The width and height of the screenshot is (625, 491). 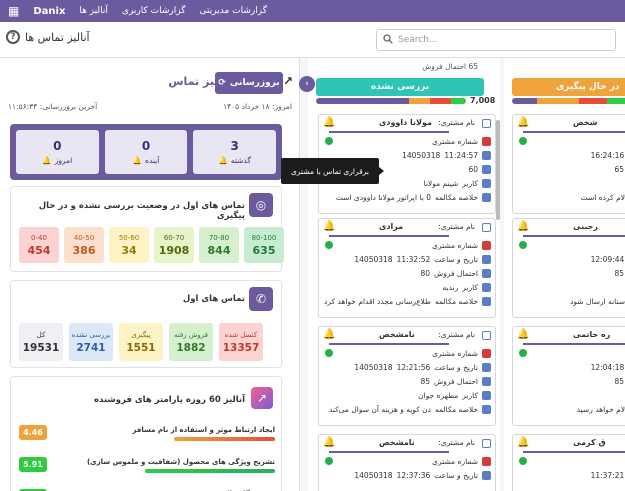 I want to click on reminder-summary: 0 🔔 امروز 0 🔔 آینده 3 🔔 گذشته, so click(x=146, y=152).